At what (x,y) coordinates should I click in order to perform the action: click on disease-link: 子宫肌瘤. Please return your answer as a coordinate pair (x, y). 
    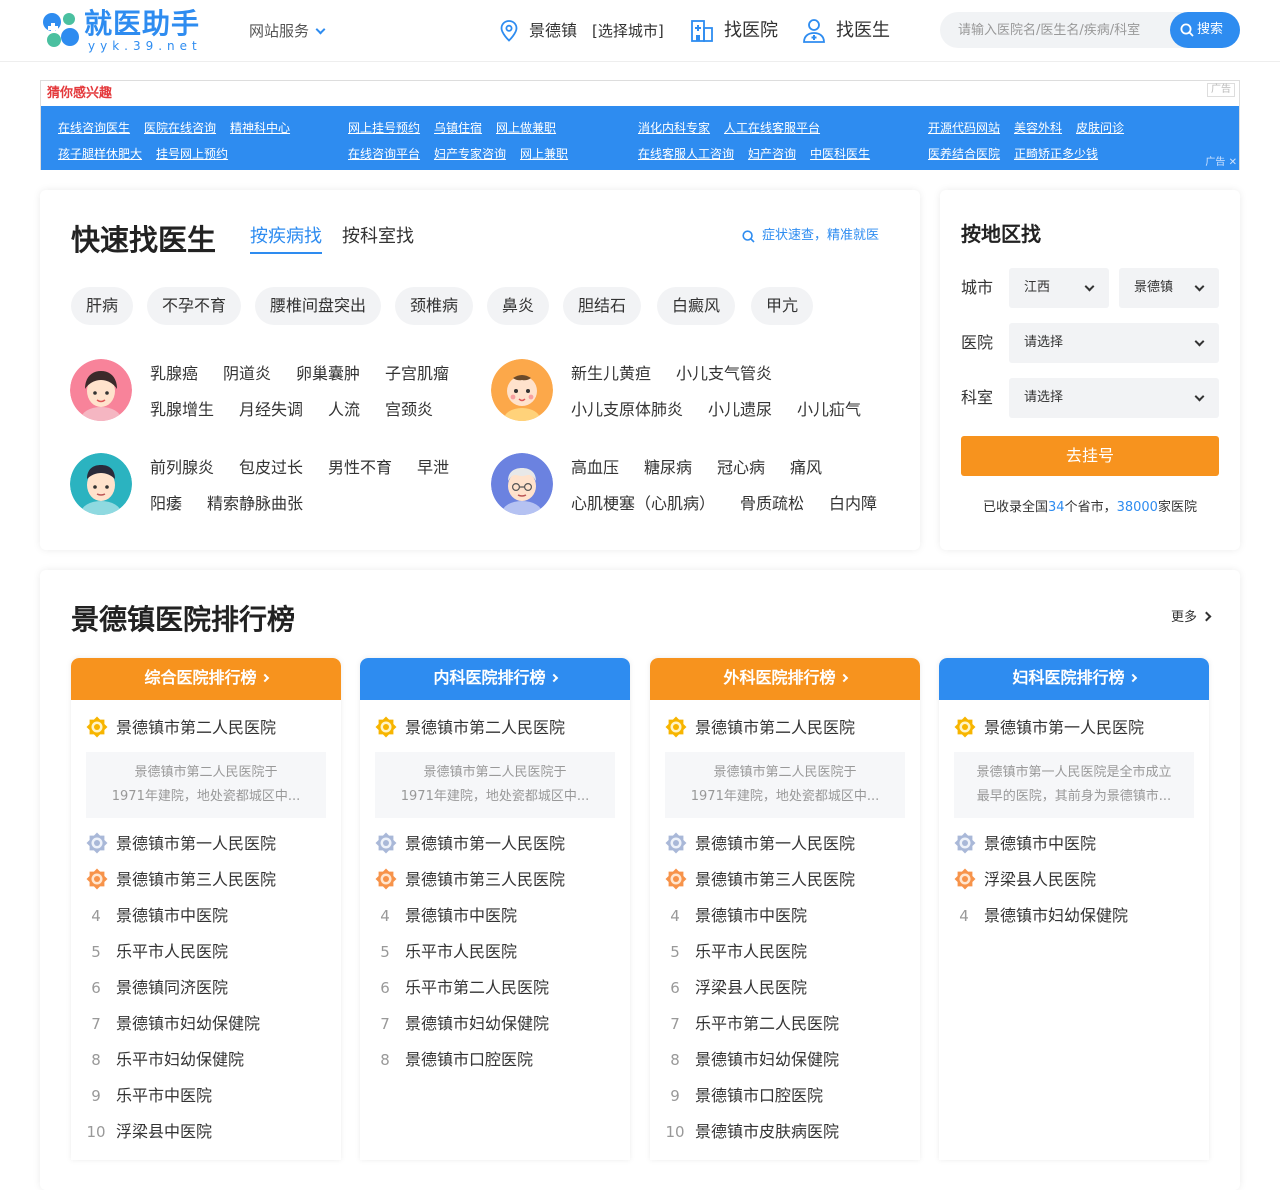
    Looking at the image, I should click on (417, 374).